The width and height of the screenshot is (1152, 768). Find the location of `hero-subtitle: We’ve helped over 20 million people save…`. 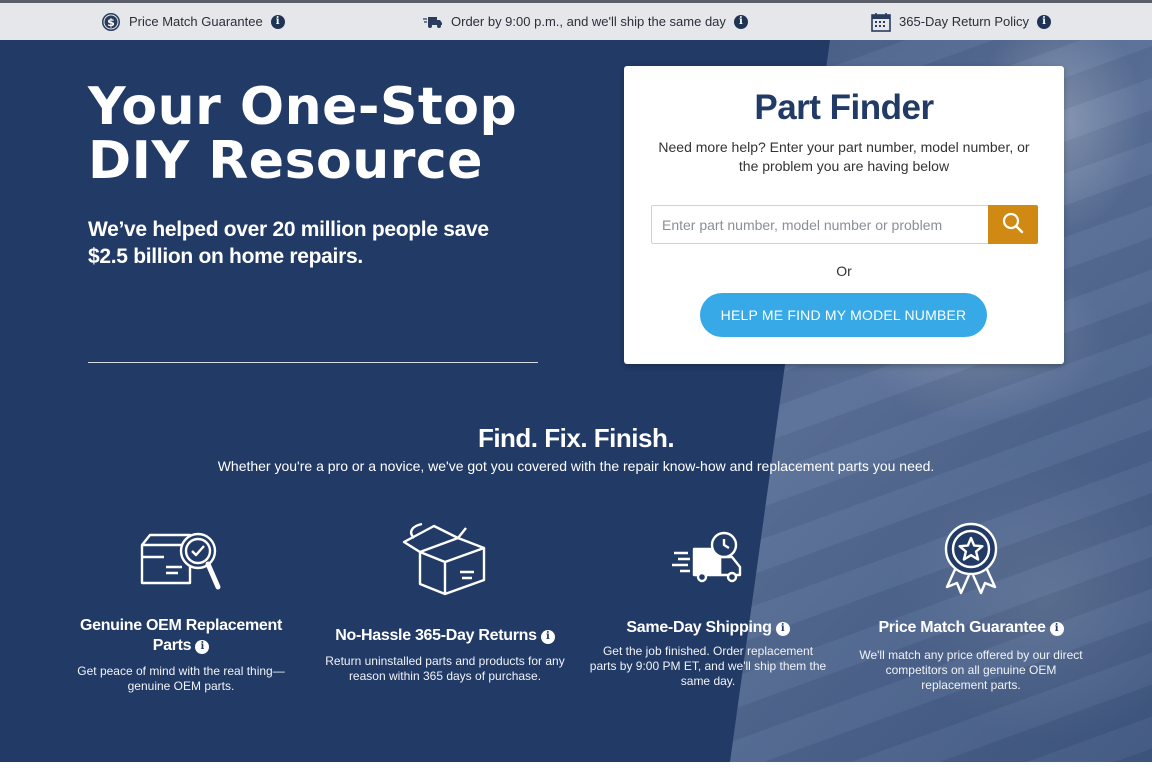

hero-subtitle: We’ve helped over 20 million people save… is located at coordinates (288, 243).